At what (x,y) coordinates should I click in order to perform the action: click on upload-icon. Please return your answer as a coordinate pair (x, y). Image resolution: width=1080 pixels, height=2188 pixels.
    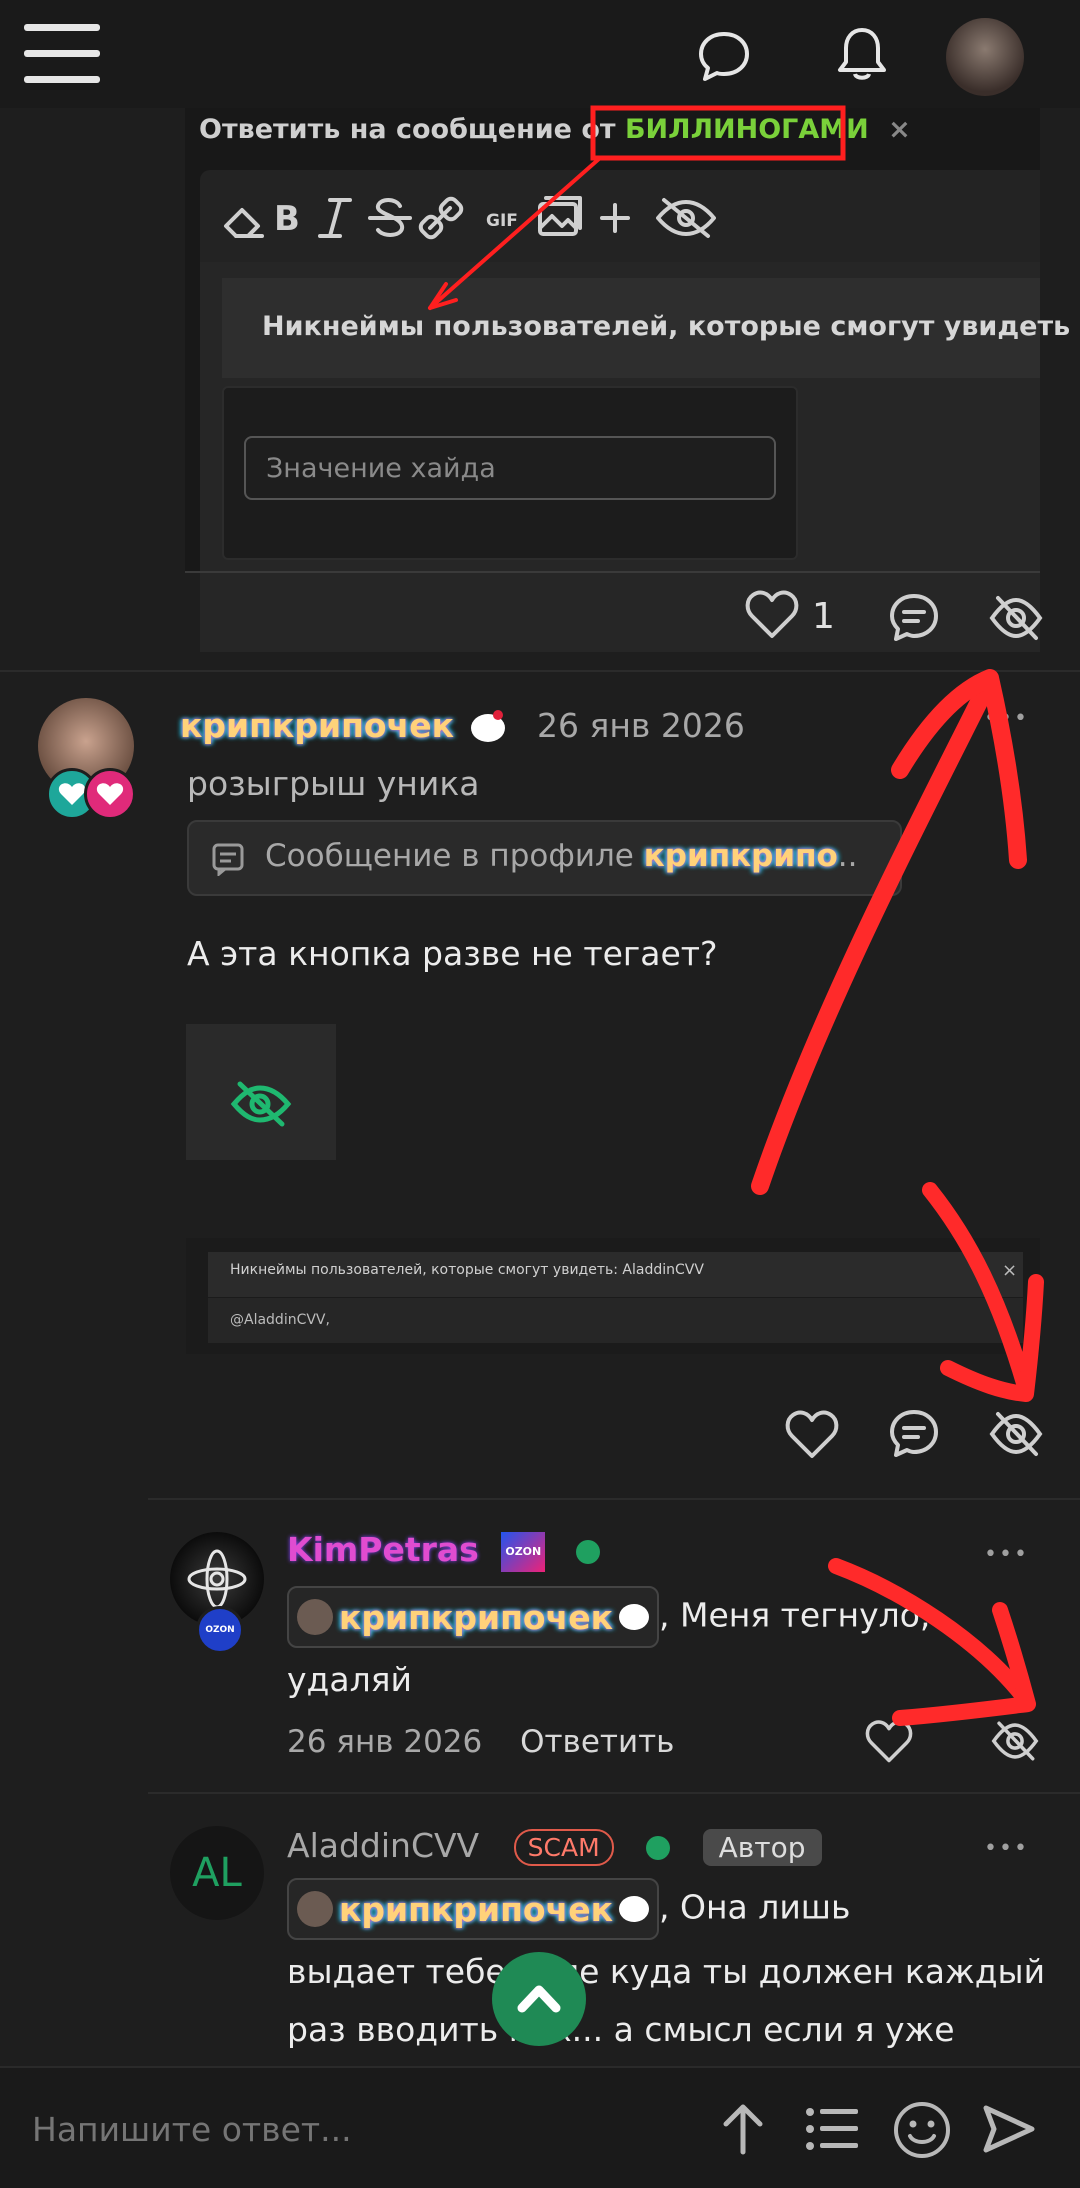
    Looking at the image, I should click on (743, 2129).